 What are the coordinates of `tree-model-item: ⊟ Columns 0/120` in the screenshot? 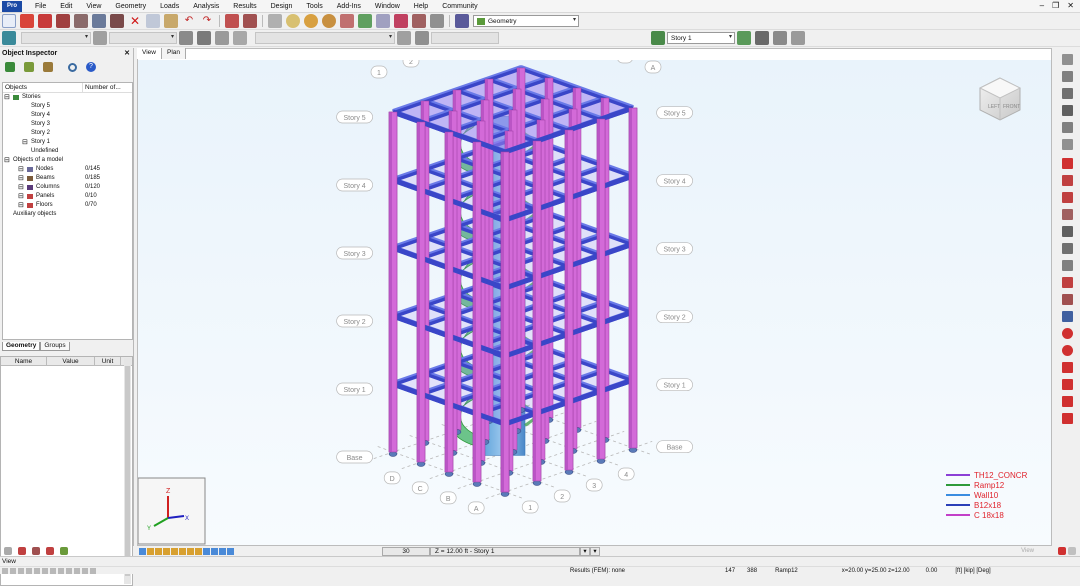 It's located at (67, 187).